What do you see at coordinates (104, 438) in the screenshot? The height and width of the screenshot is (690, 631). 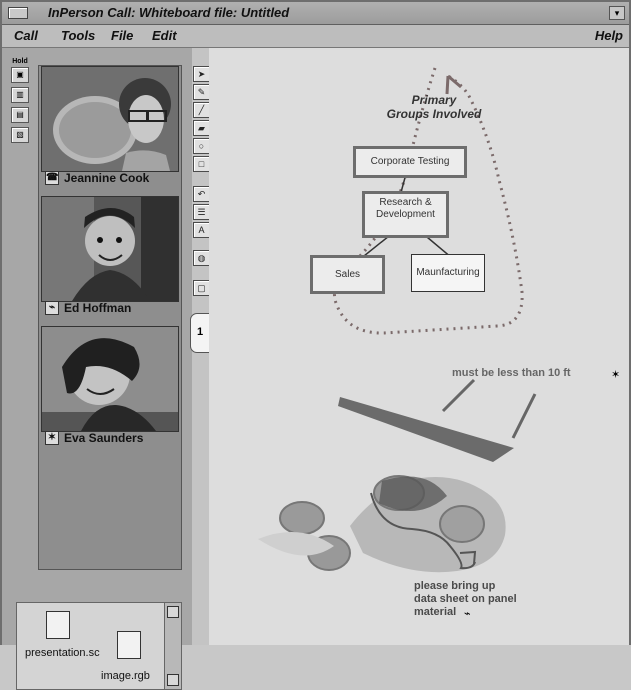 I see `participant-name: Eva Saunders` at bounding box center [104, 438].